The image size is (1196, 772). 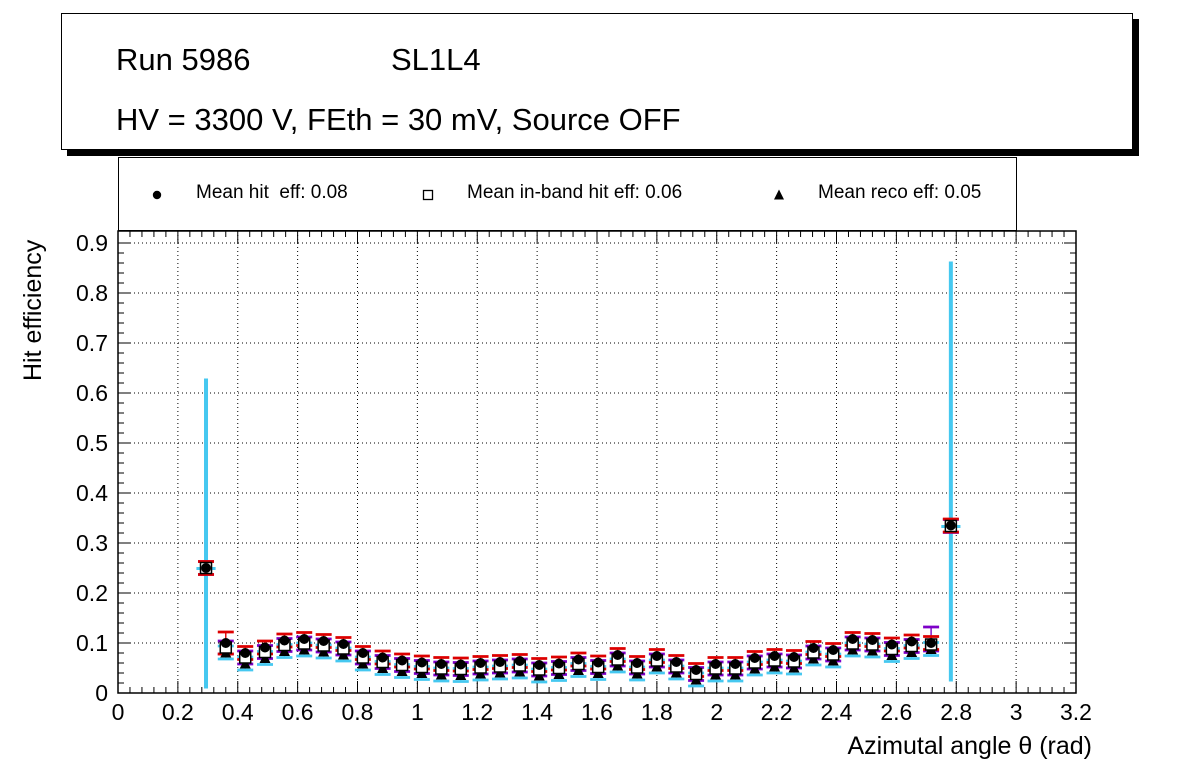 What do you see at coordinates (33, 310) in the screenshot?
I see `y-axis-title: Hit efficiency` at bounding box center [33, 310].